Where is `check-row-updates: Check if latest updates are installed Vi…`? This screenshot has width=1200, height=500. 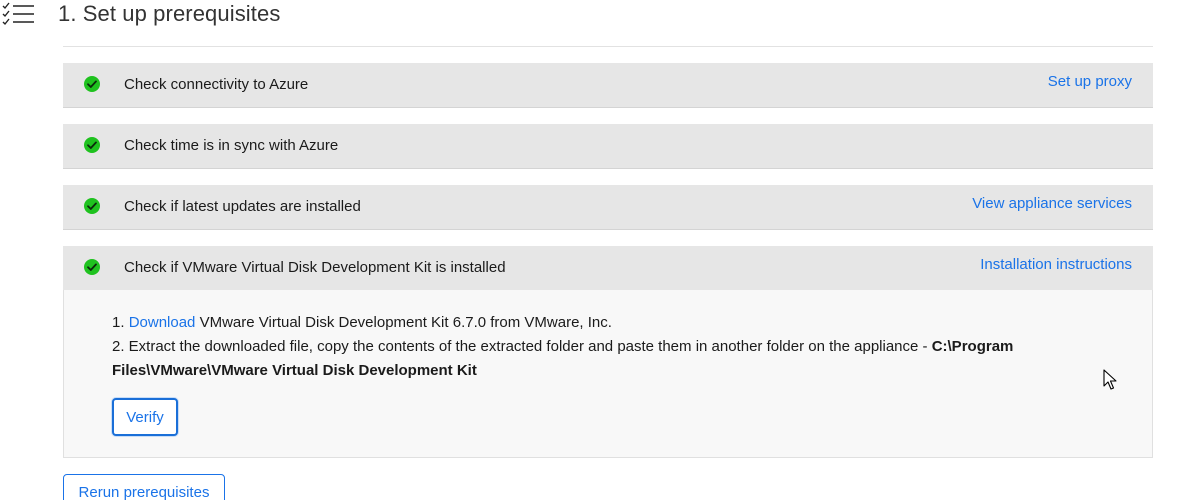
check-row-updates: Check if latest updates are installed Vi… is located at coordinates (608, 207).